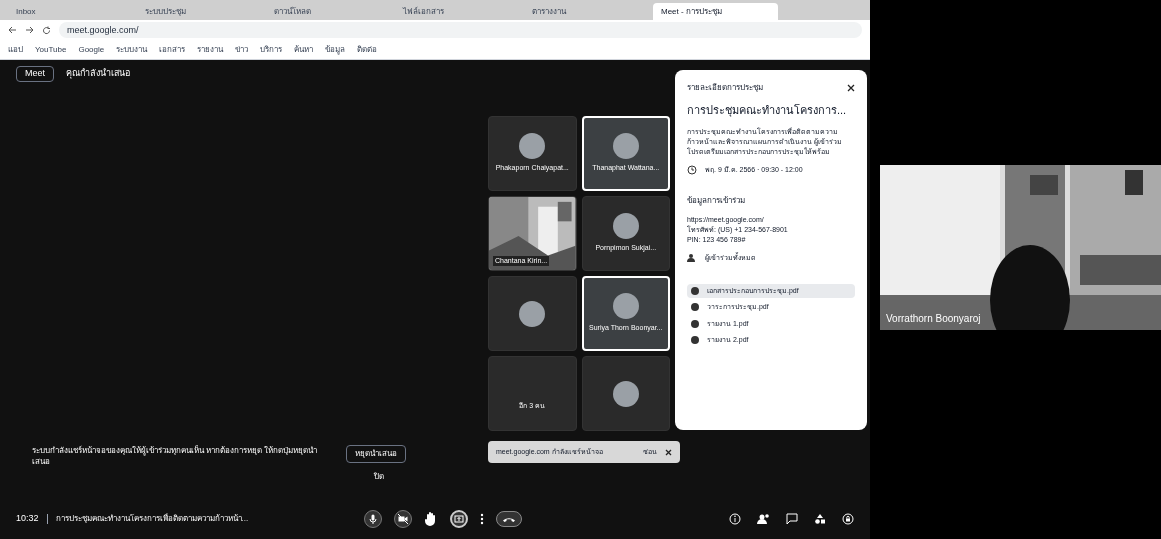 This screenshot has height=539, width=1161. I want to click on browser-tab: Meet - การประชุม, so click(715, 11).